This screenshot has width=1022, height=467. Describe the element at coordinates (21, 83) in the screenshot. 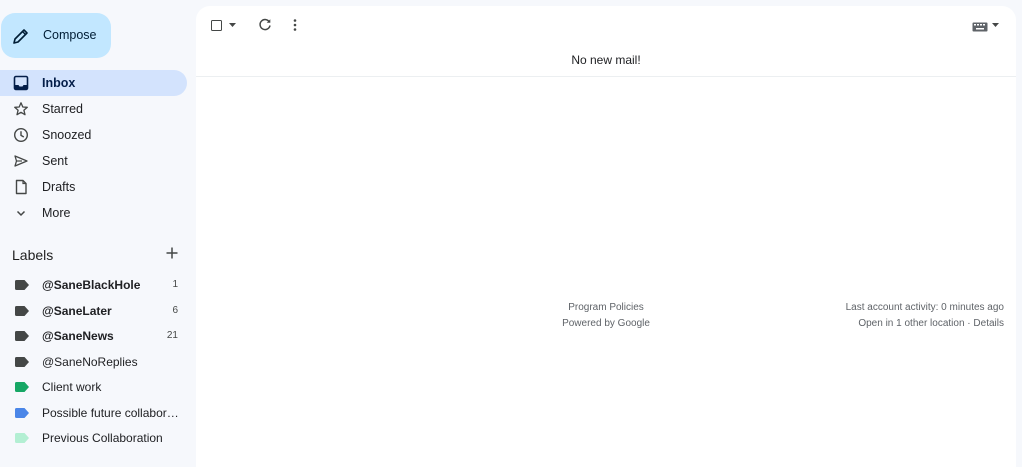

I see `inbox-icon` at that location.